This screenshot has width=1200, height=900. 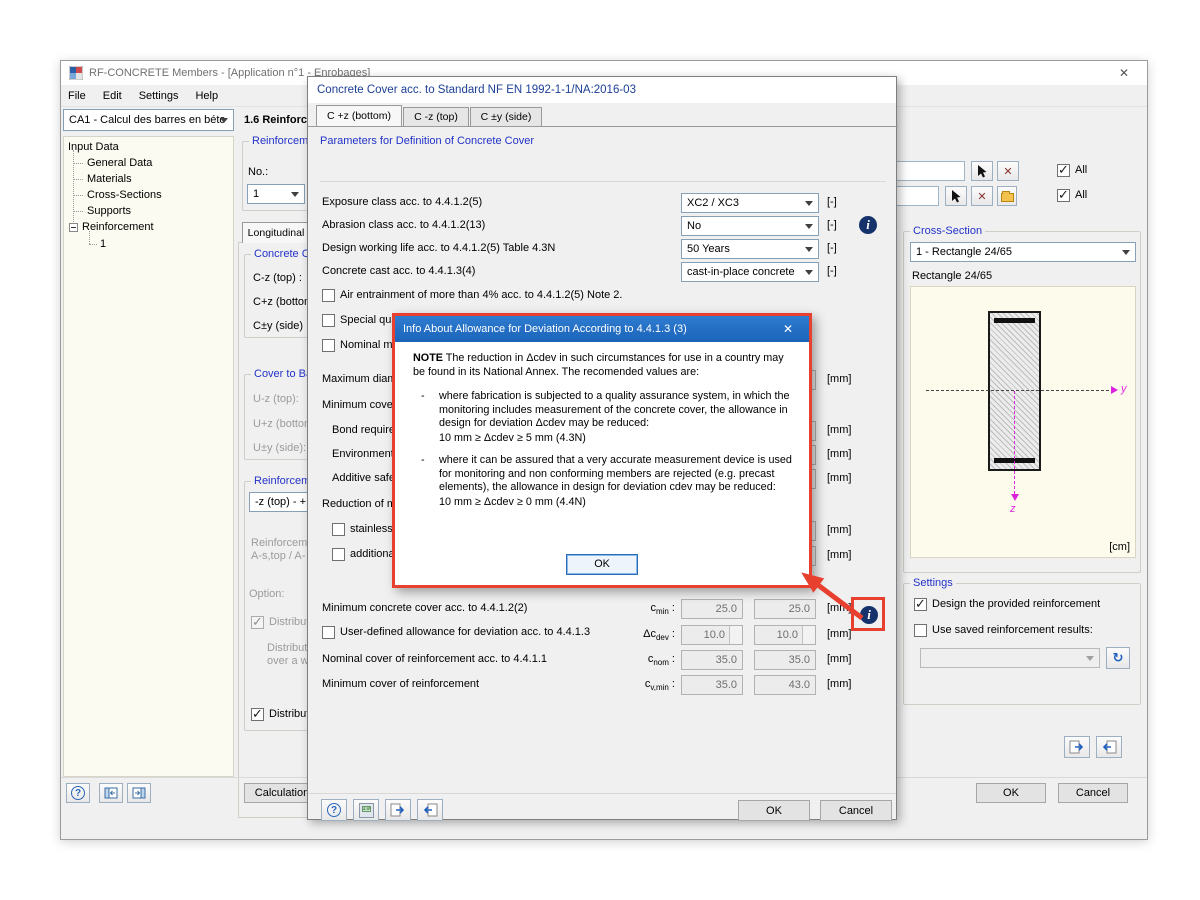 I want to click on bullet-value: 10 mm ≥ Δcdev ≥ 5 mm (4.3N), so click(x=512, y=437).